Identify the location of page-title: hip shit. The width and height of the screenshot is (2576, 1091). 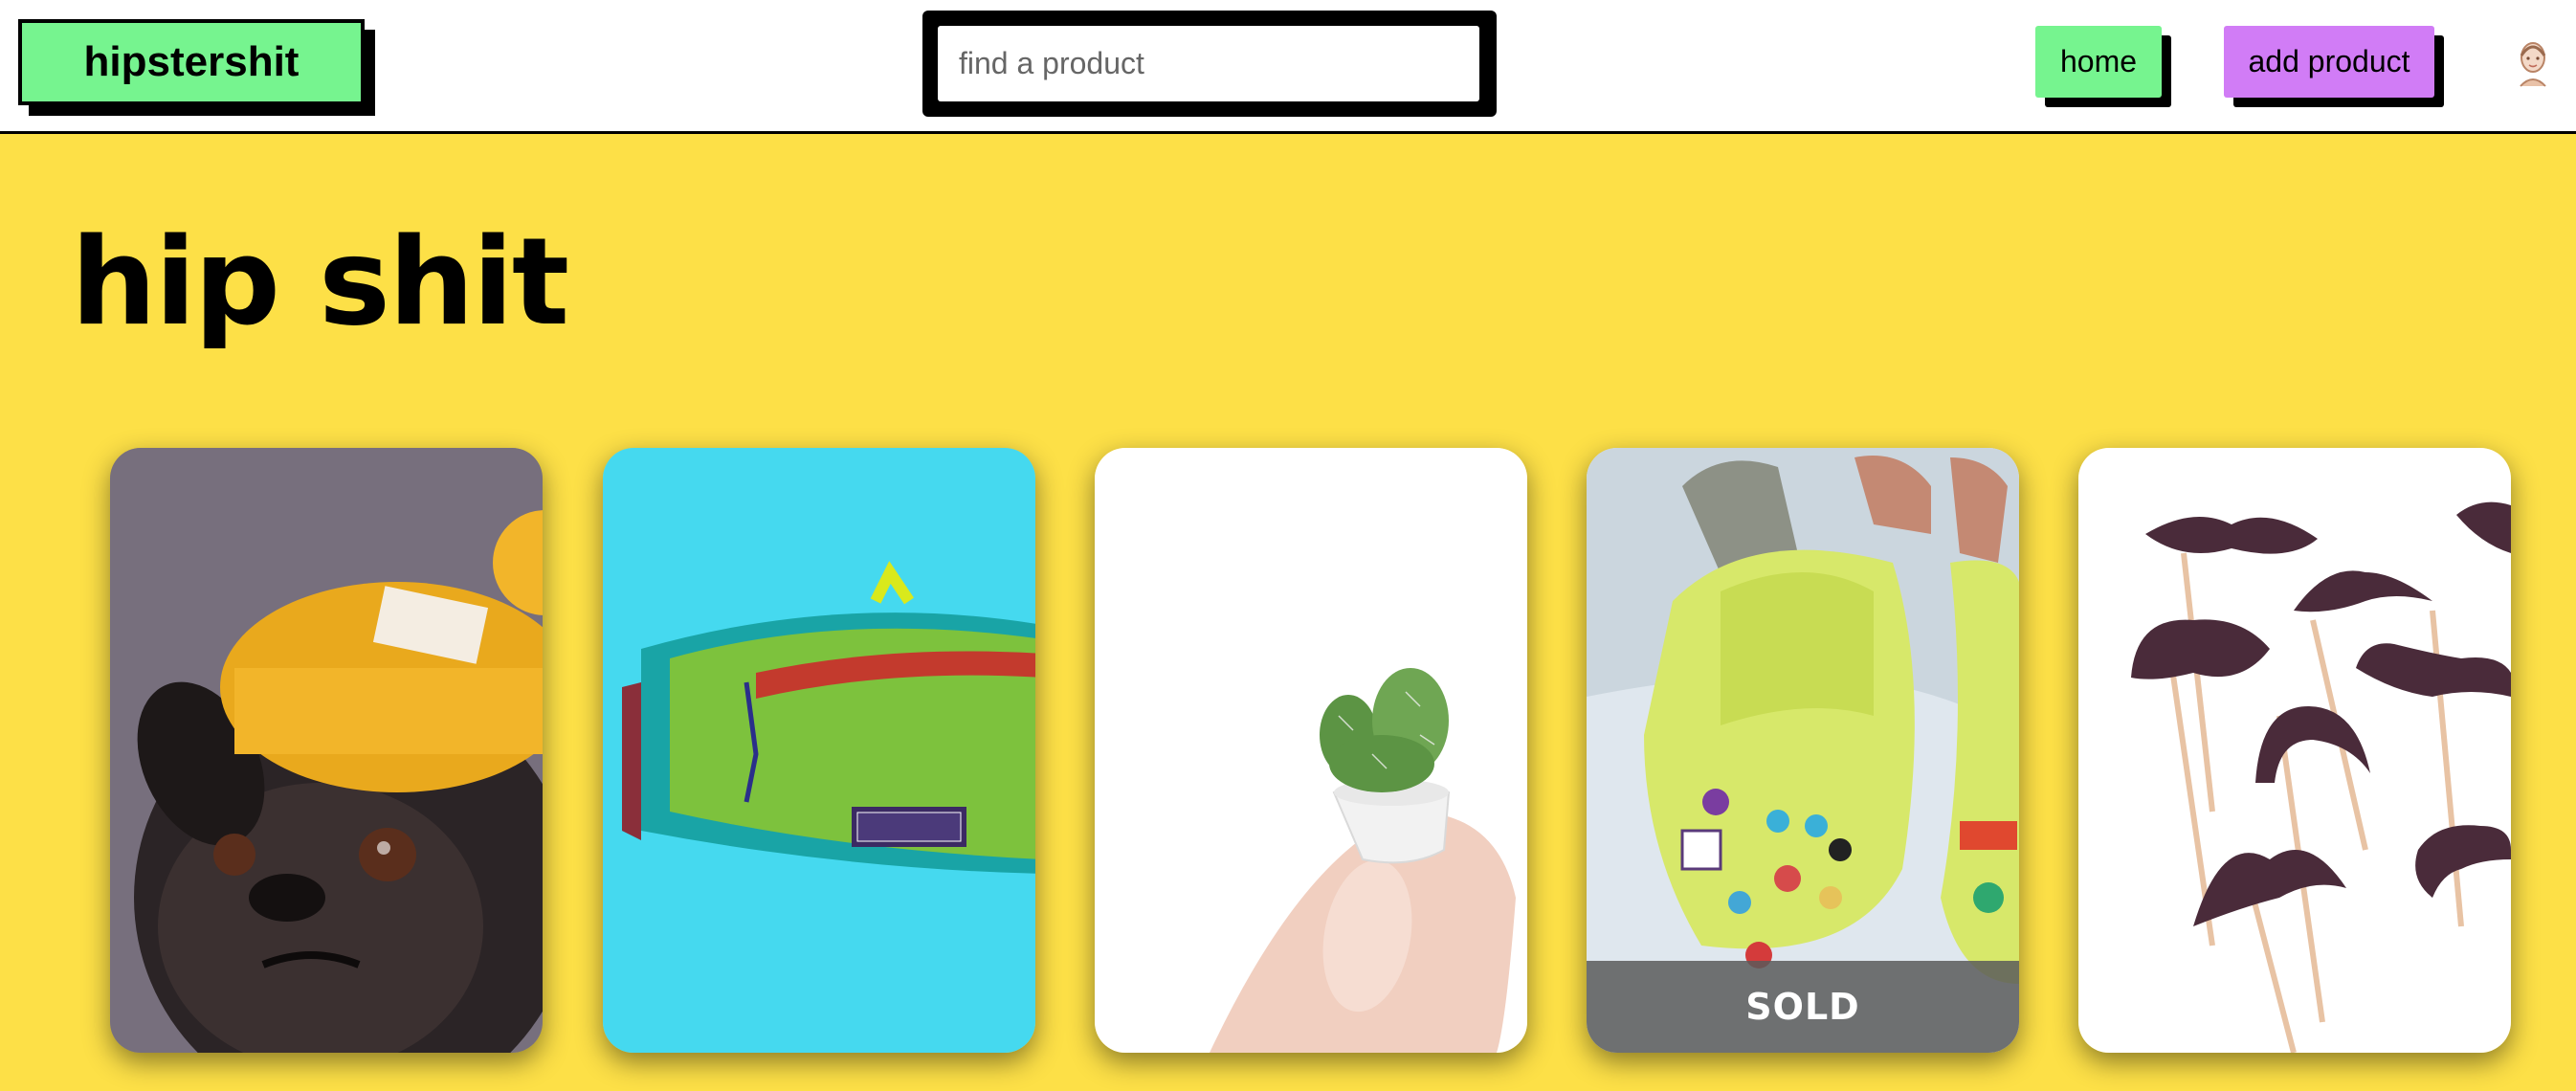
(320, 282).